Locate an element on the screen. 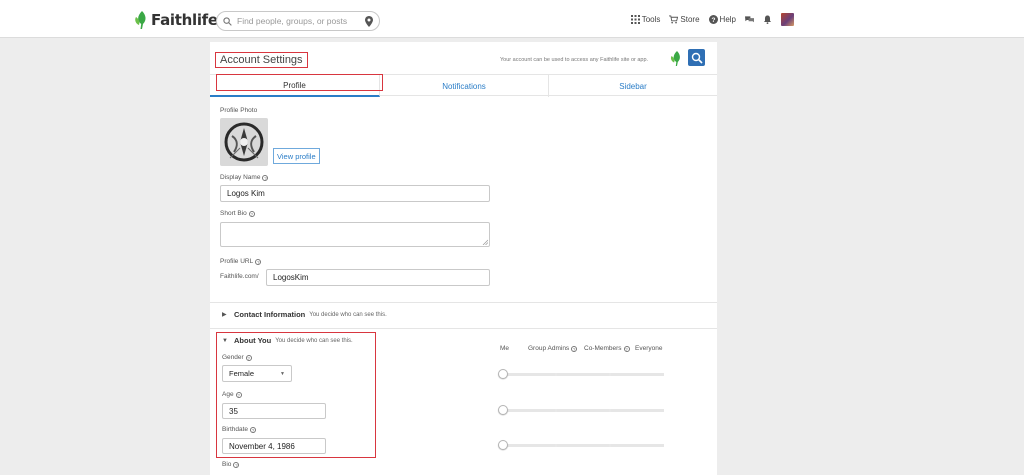  help-label: Help is located at coordinates (727, 19).